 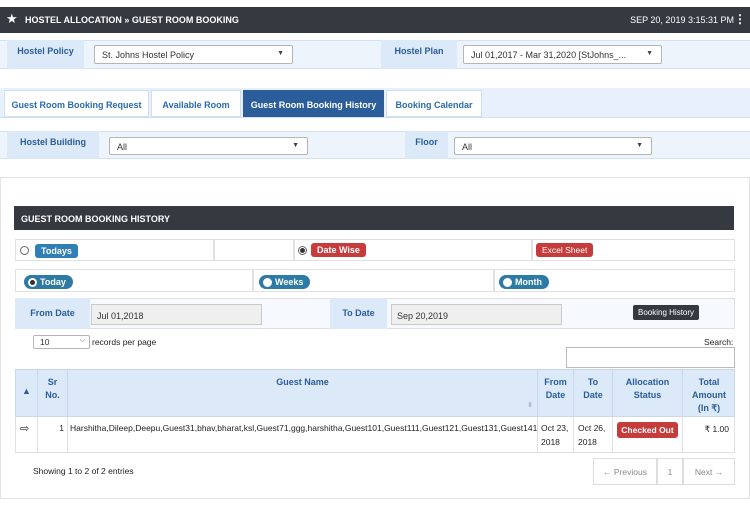 What do you see at coordinates (53, 435) in the screenshot?
I see `cell-sr-no: 1` at bounding box center [53, 435].